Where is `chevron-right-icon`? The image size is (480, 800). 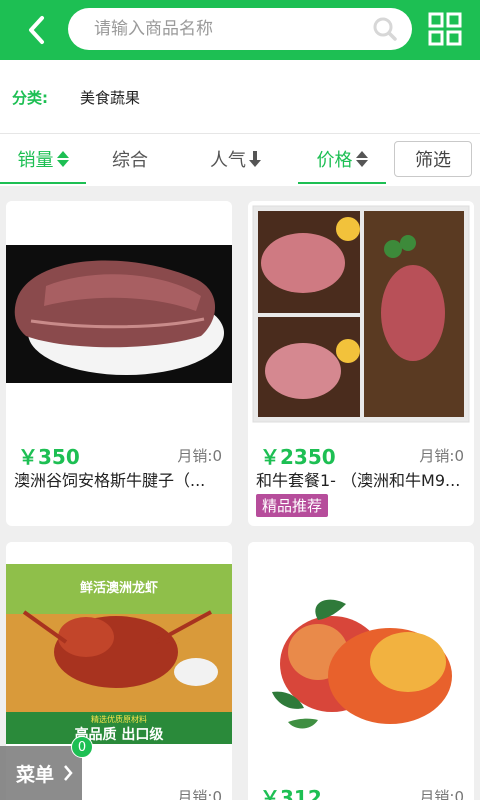
chevron-right-icon is located at coordinates (68, 773).